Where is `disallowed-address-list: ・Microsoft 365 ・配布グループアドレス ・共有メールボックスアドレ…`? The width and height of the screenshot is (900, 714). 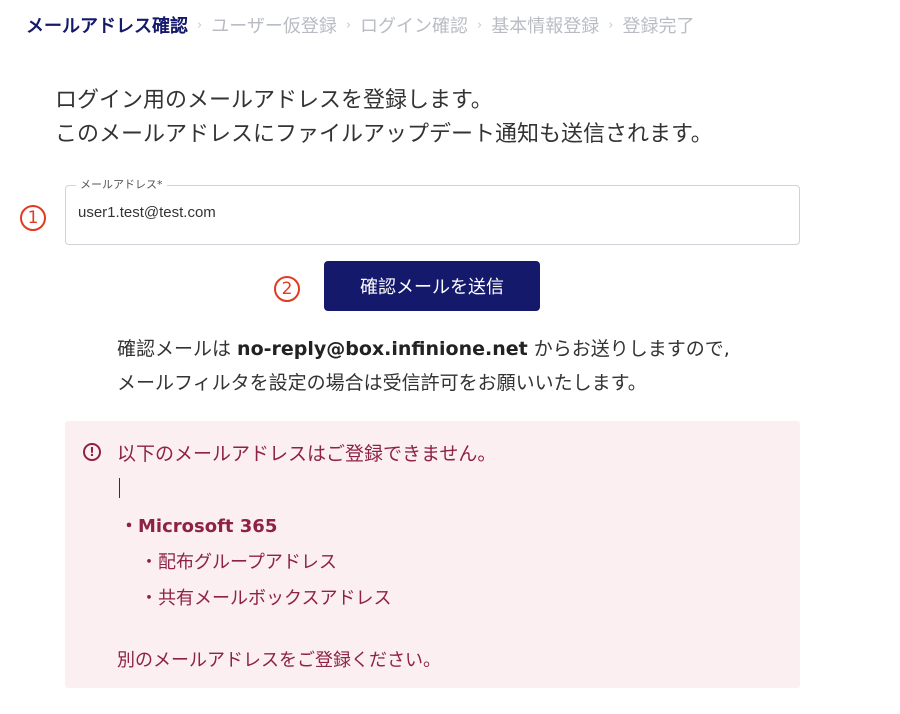 disallowed-address-list: ・Microsoft 365 ・配布グループアドレス ・共有メールボックスアドレ… is located at coordinates (255, 563).